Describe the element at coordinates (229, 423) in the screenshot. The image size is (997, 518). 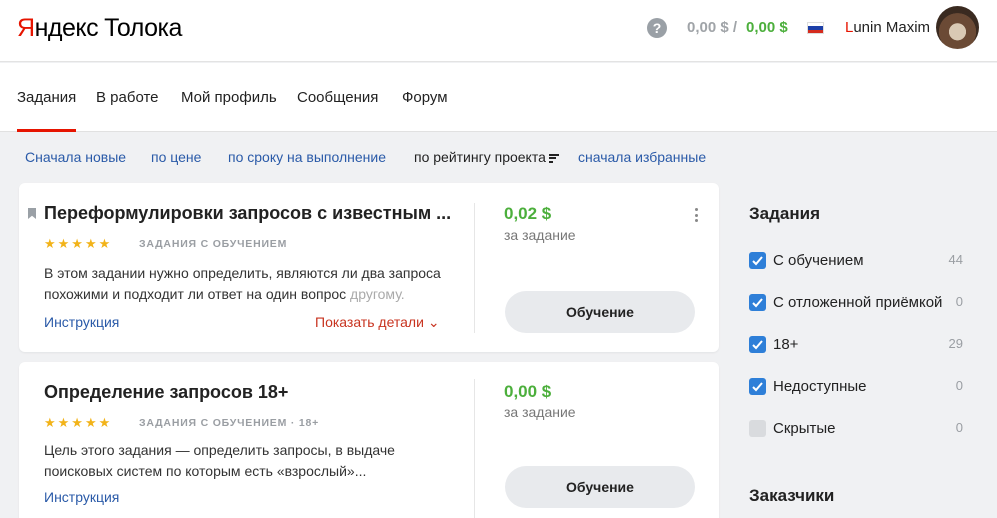
I see `task-tag: ЗАДАНИЯ С ОБУЧЕНИЕМ · 18+` at that location.